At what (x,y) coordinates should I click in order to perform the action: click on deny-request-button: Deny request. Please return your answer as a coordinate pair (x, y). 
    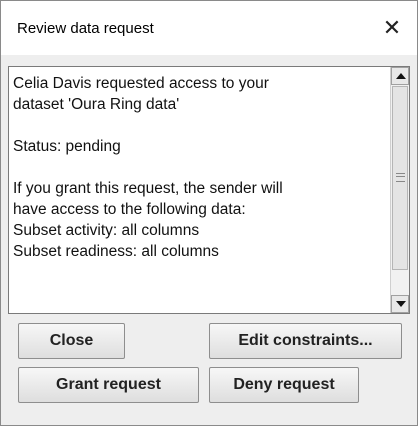
    Looking at the image, I should click on (284, 385).